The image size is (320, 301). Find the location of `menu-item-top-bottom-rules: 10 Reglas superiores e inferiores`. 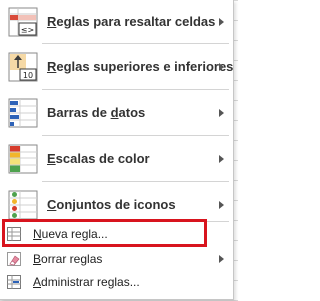

menu-item-top-bottom-rules: 10 Reglas superiores e inferiores is located at coordinates (117, 67).